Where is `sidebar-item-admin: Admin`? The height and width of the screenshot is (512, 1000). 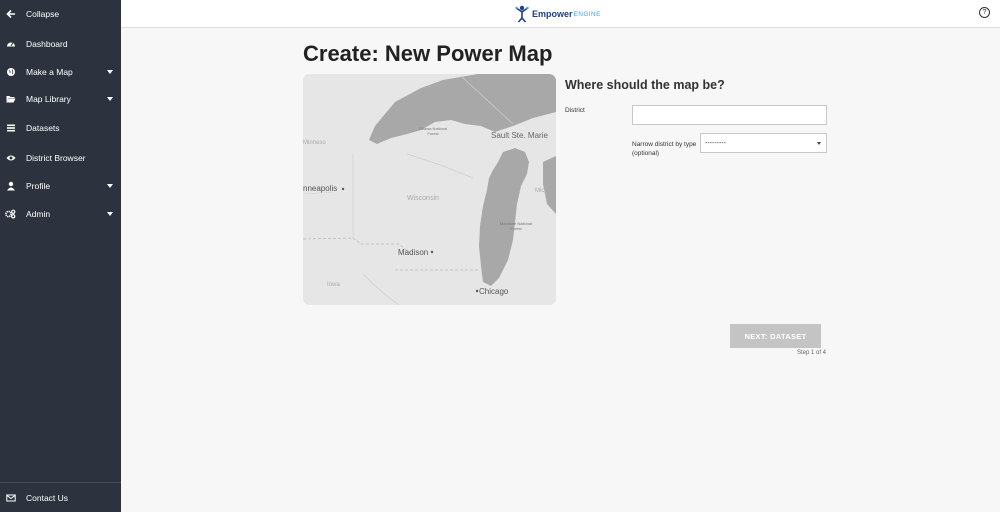
sidebar-item-admin: Admin is located at coordinates (60, 214).